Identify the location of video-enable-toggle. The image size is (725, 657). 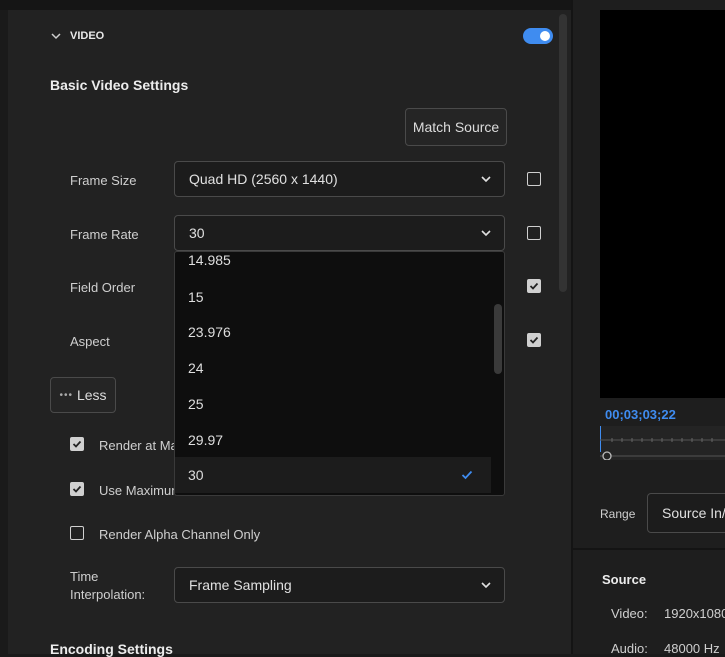
(538, 36).